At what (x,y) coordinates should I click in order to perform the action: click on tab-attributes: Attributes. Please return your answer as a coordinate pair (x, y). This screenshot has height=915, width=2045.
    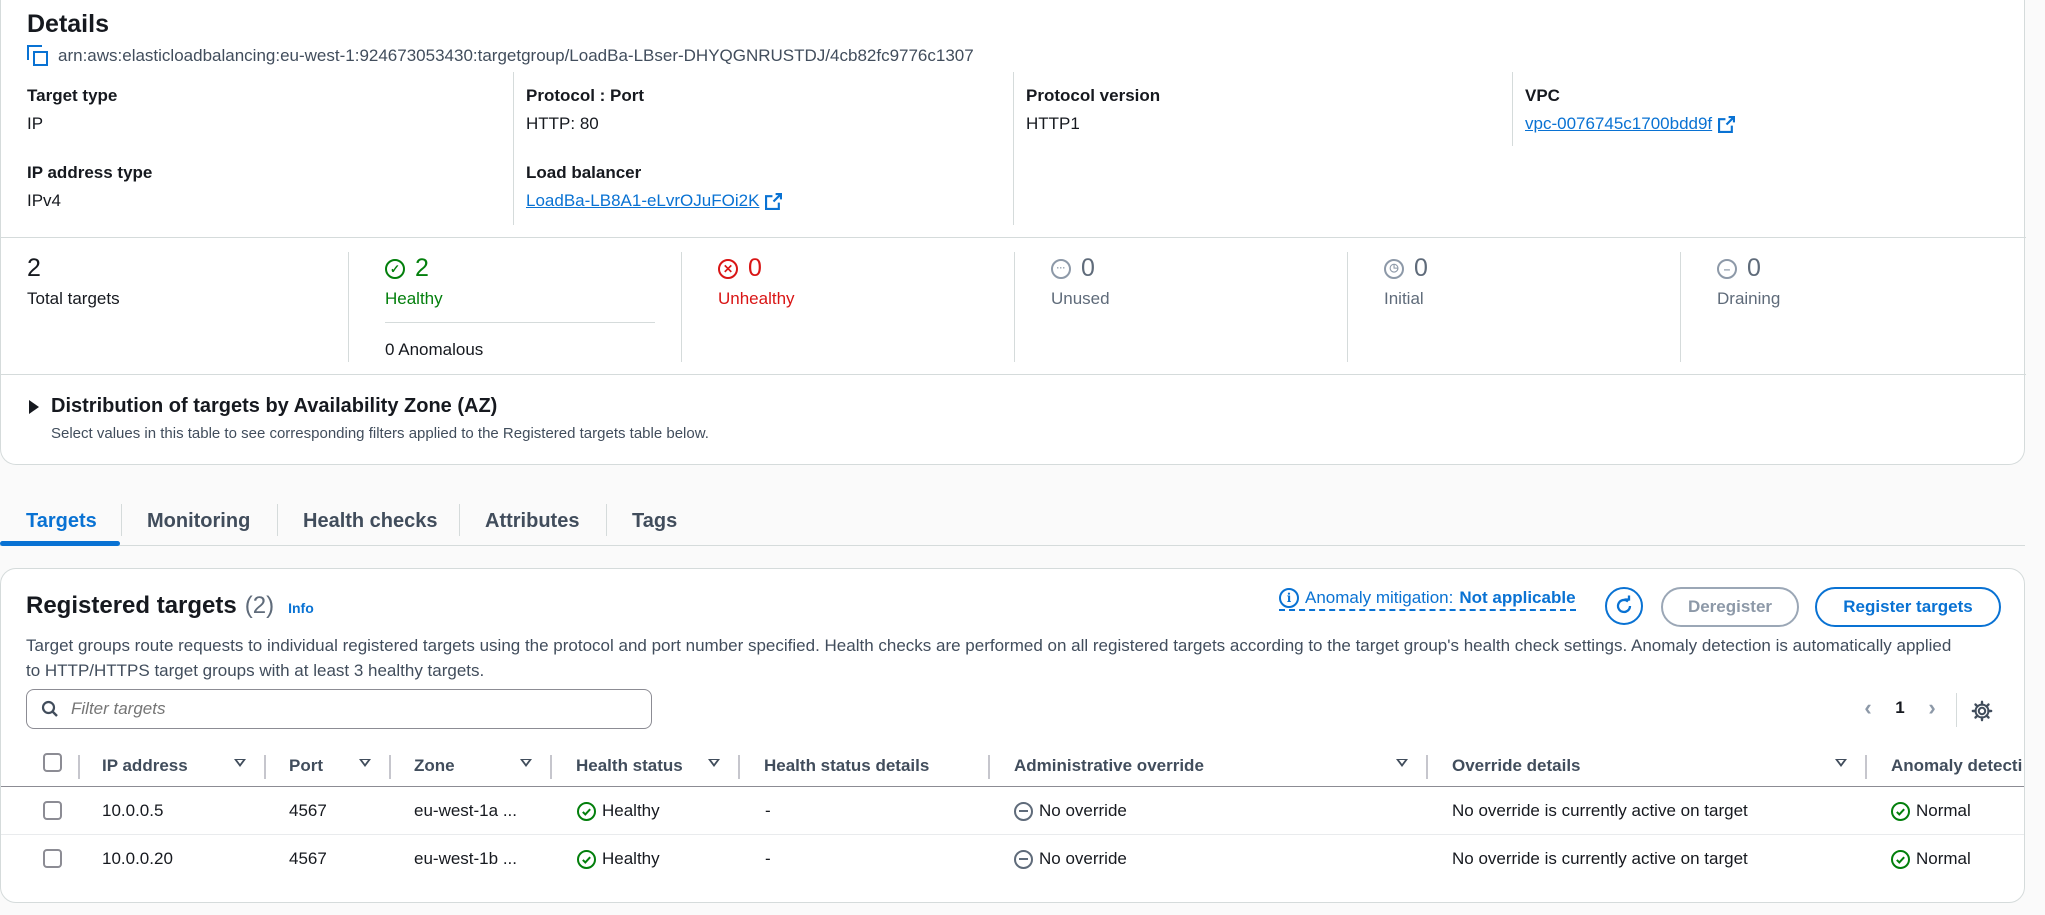
    Looking at the image, I should click on (532, 521).